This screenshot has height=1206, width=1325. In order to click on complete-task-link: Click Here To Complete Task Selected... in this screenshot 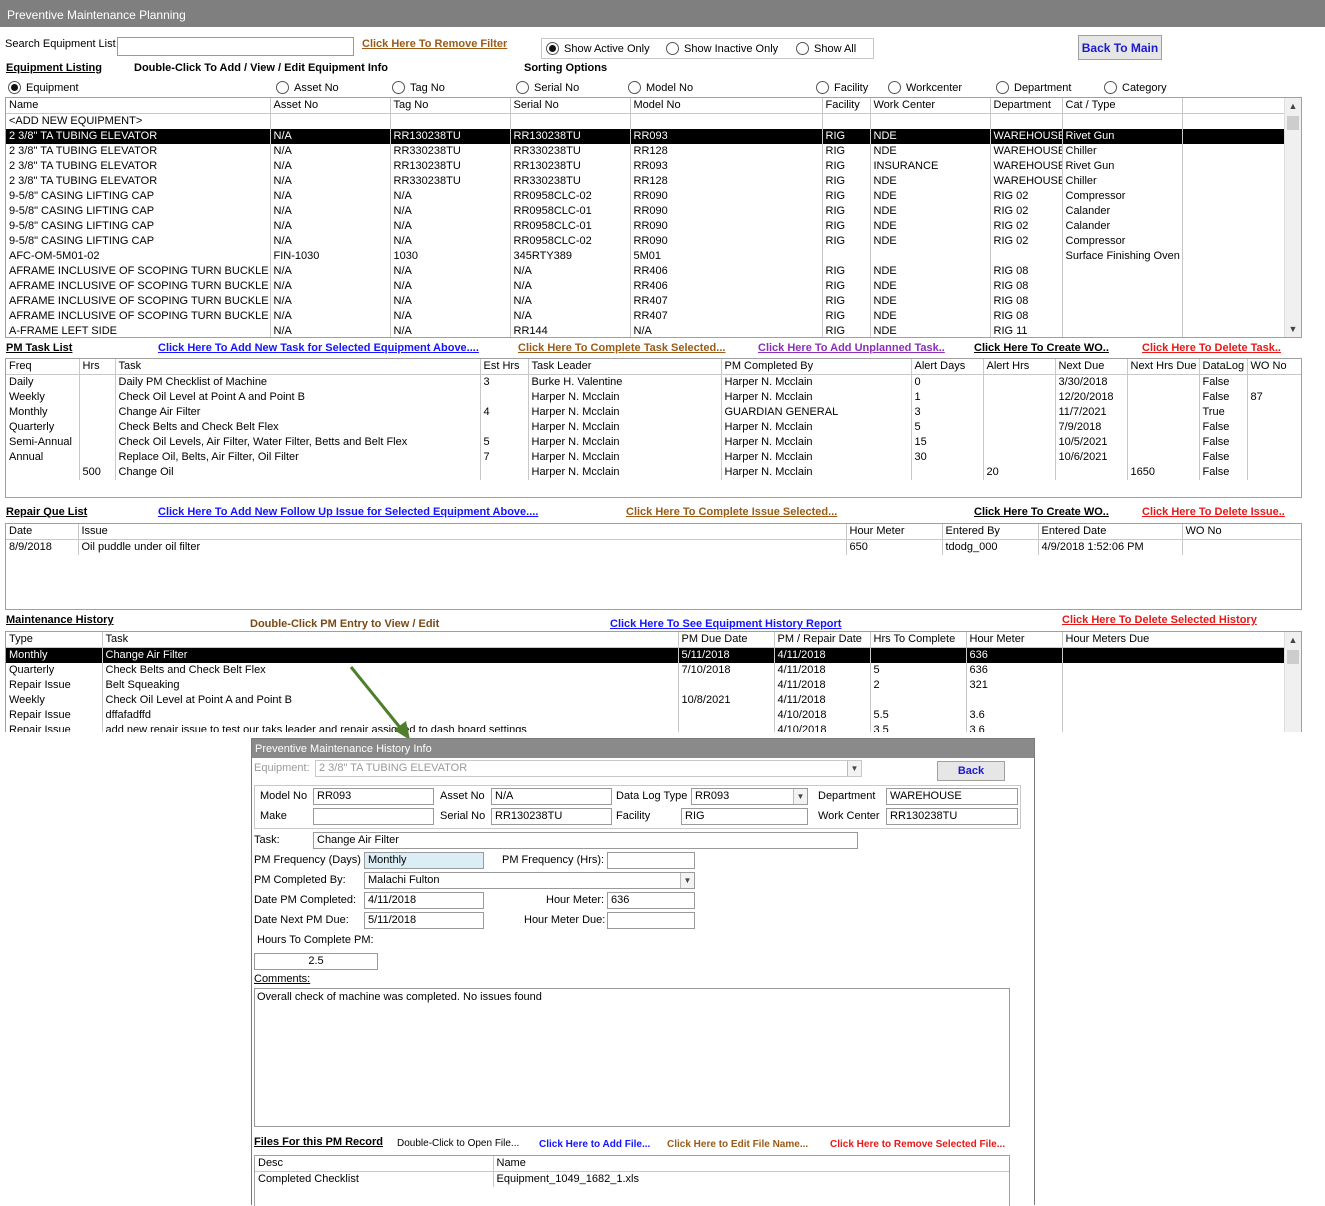, I will do `click(621, 348)`.